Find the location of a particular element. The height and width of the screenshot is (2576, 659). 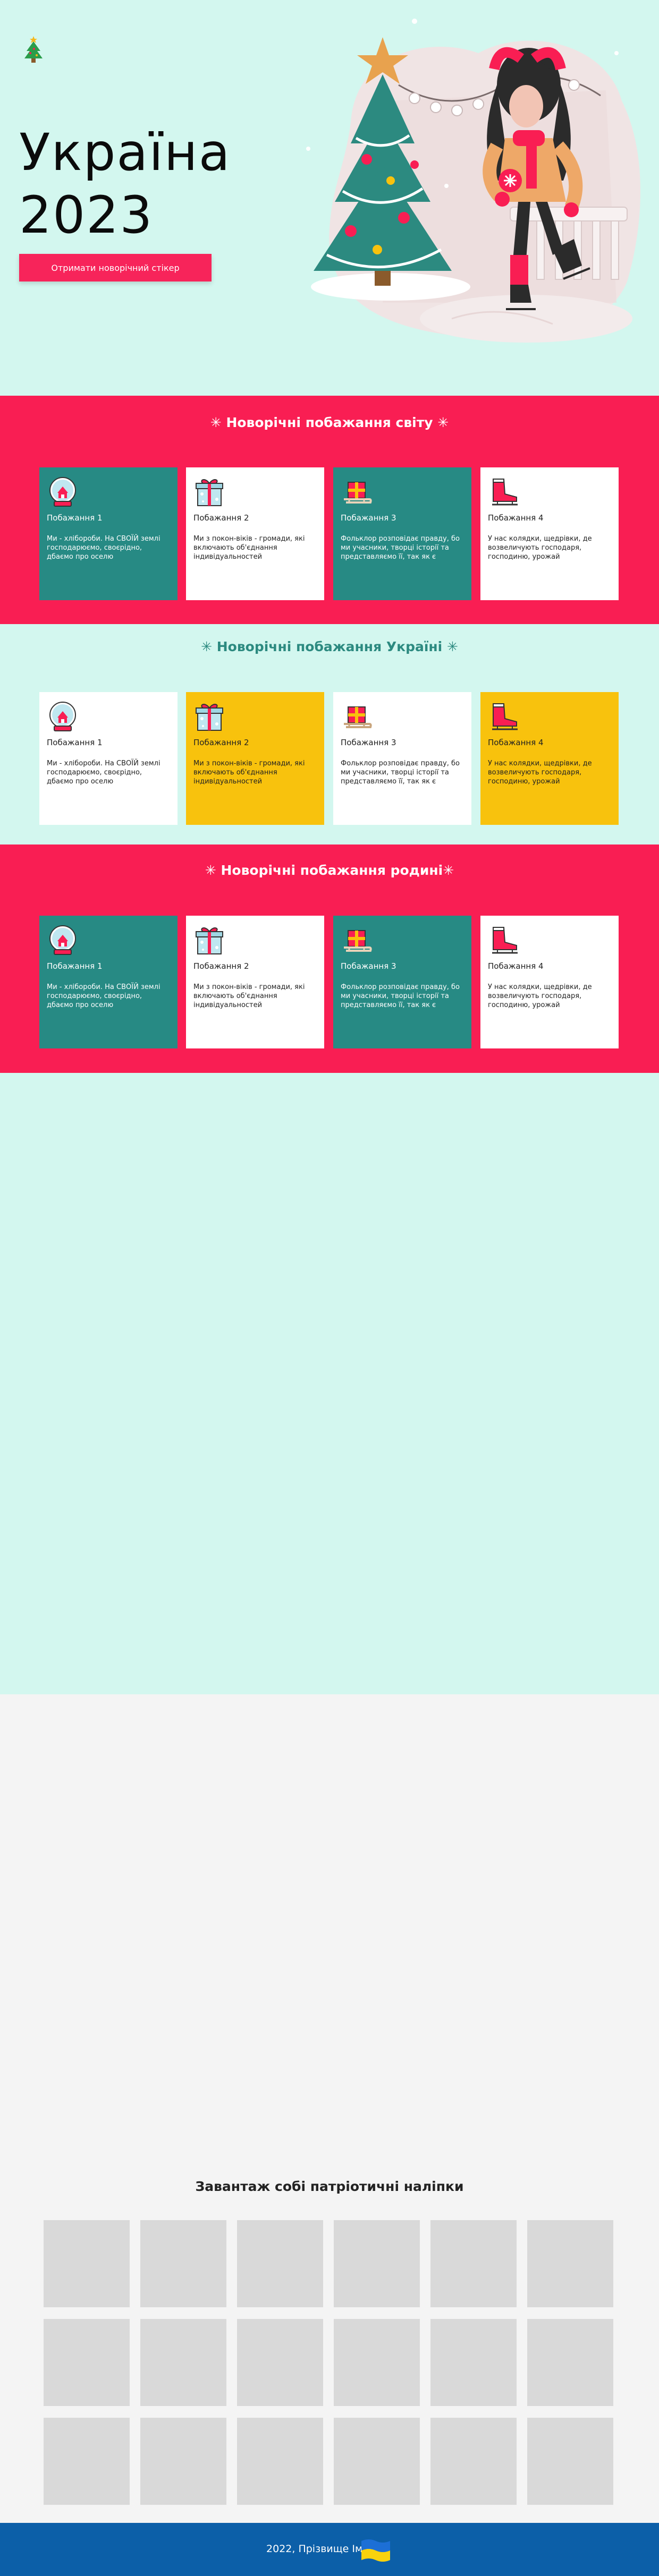

section-title: ✳ Новорічні побажання Україні ✳ is located at coordinates (329, 647).